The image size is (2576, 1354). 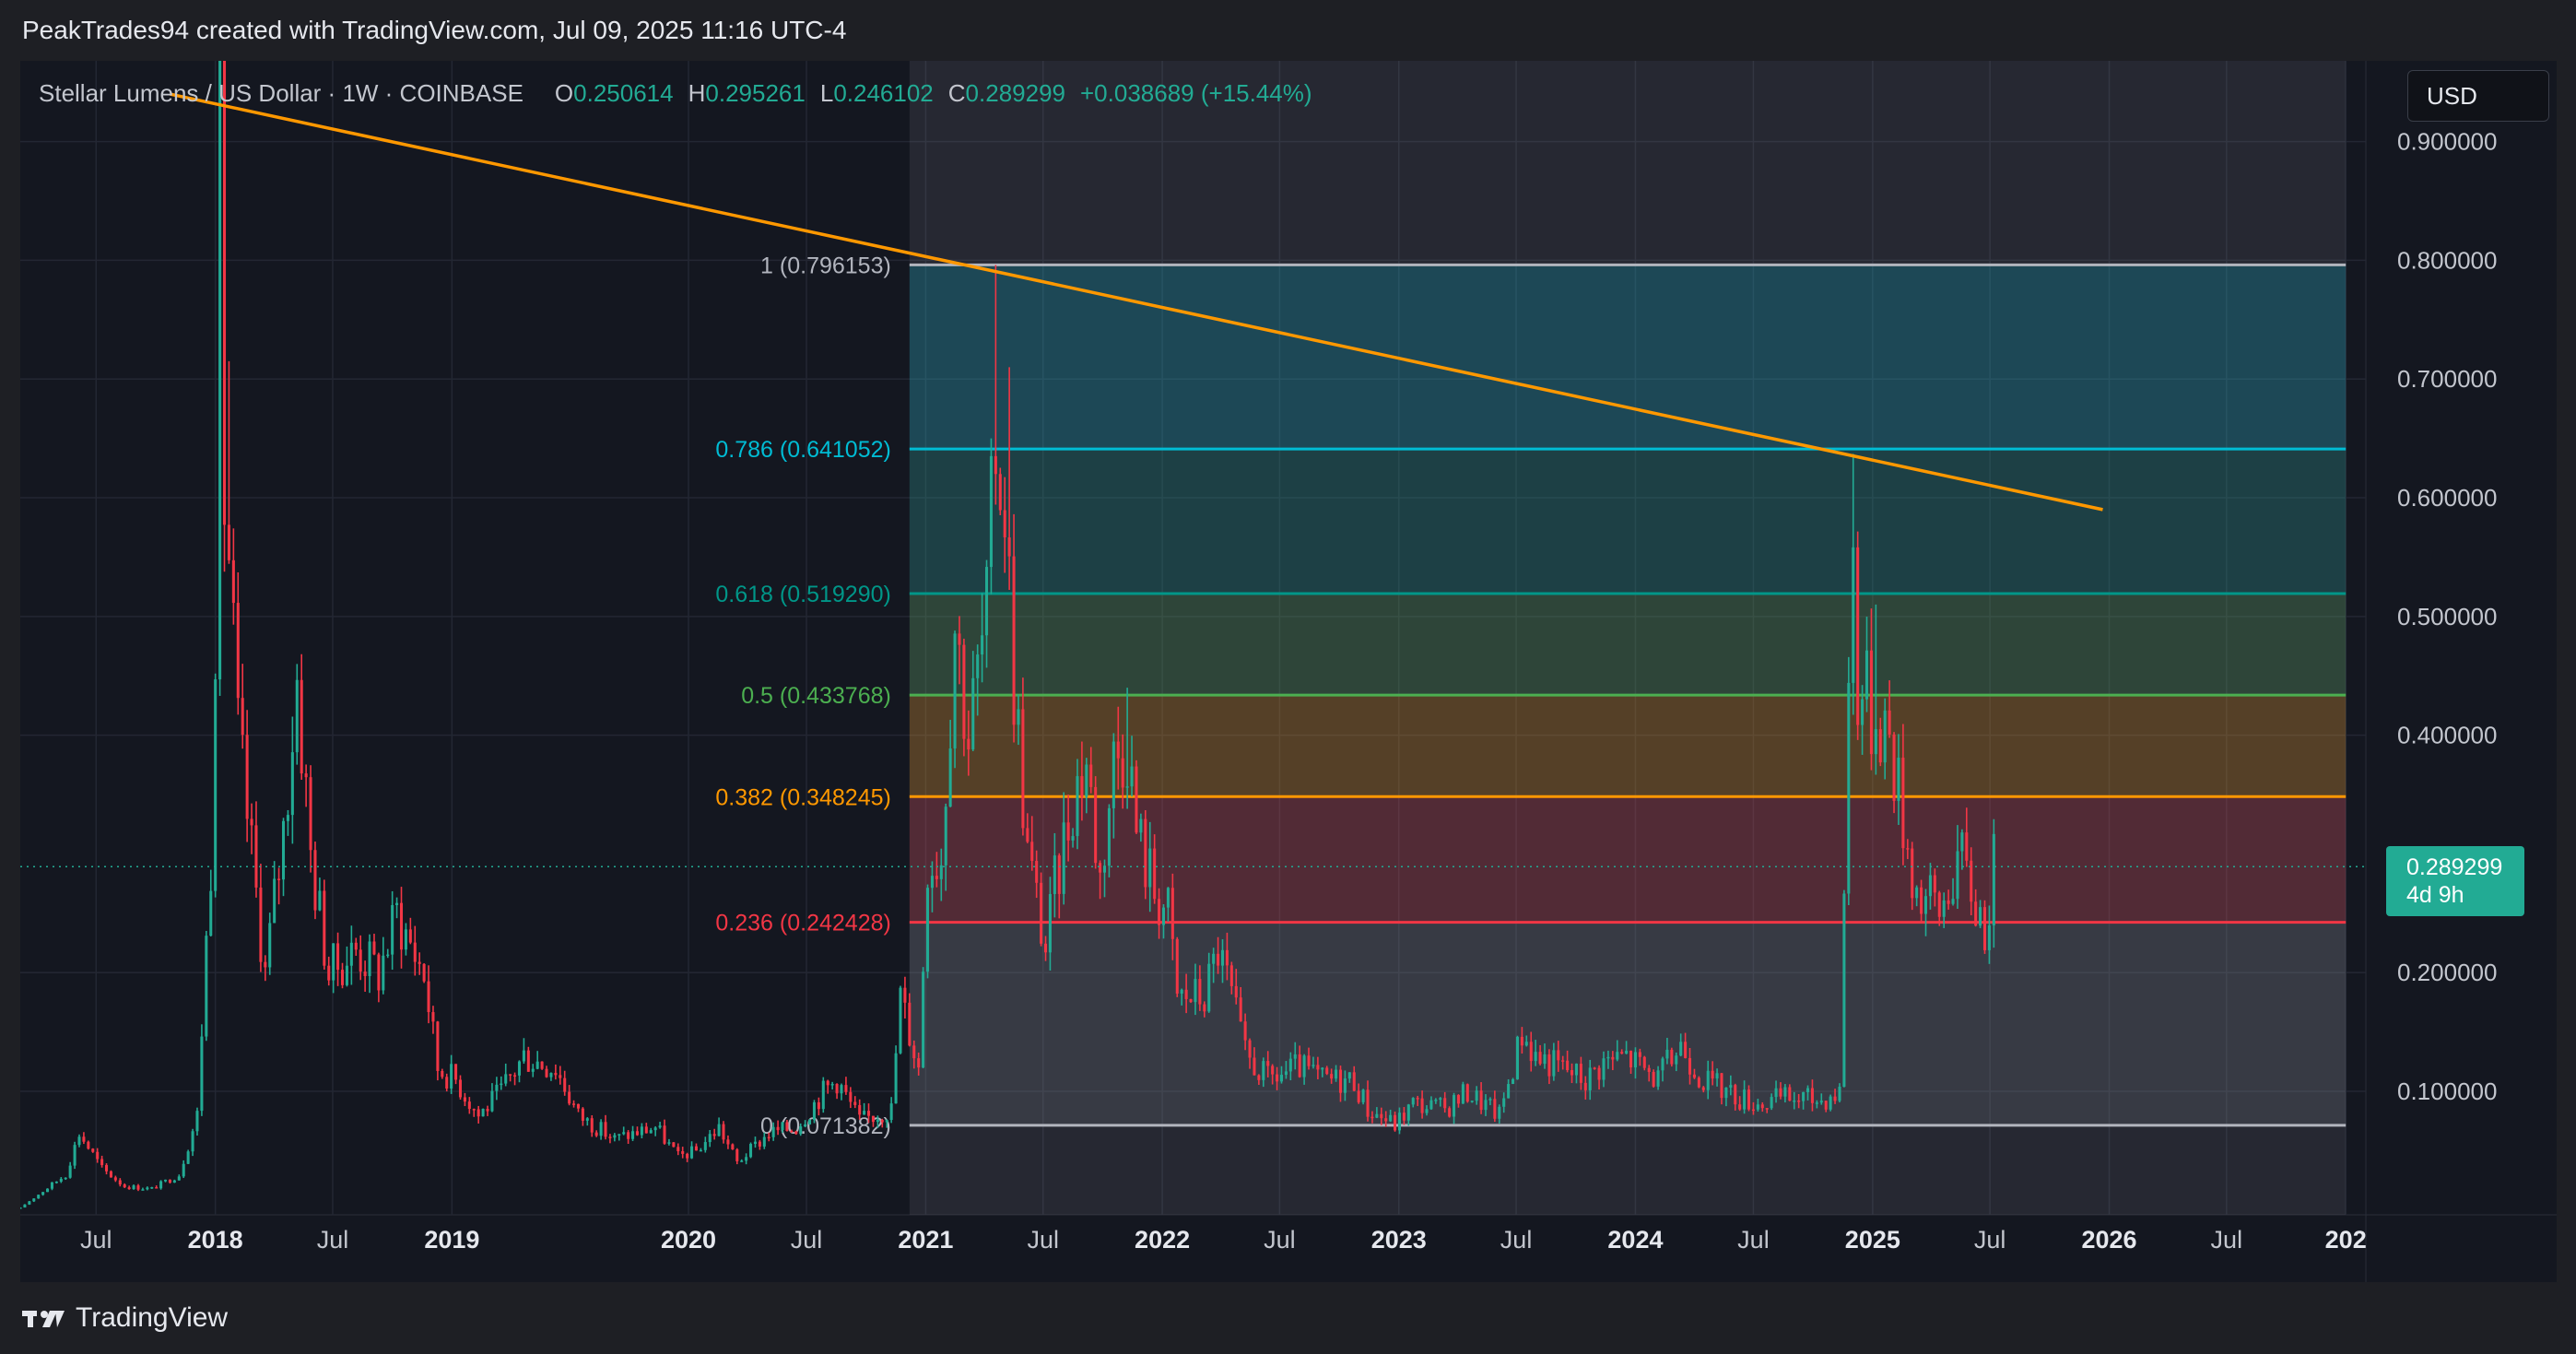 What do you see at coordinates (826, 93) in the screenshot?
I see `low-label: L` at bounding box center [826, 93].